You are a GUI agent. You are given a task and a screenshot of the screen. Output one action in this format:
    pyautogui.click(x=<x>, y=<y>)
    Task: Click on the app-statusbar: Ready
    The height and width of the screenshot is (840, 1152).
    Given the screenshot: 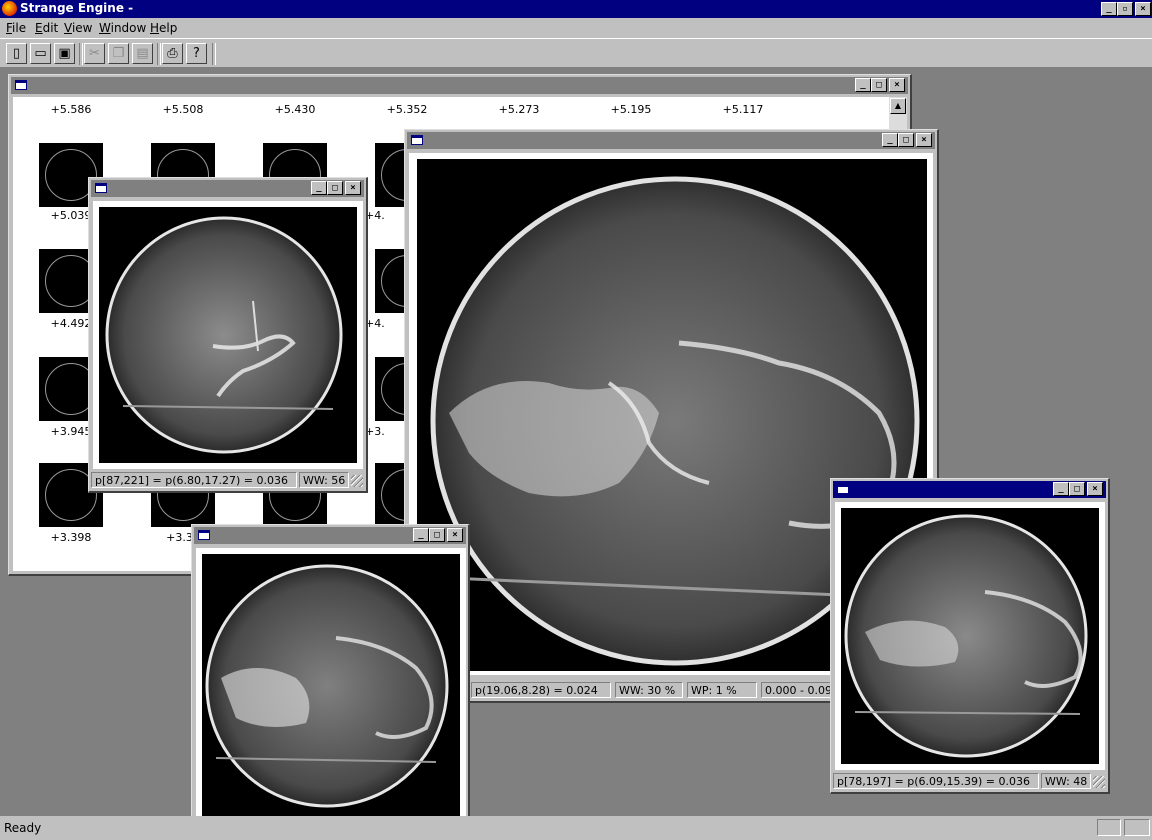 What is the action you would take?
    pyautogui.click(x=576, y=828)
    